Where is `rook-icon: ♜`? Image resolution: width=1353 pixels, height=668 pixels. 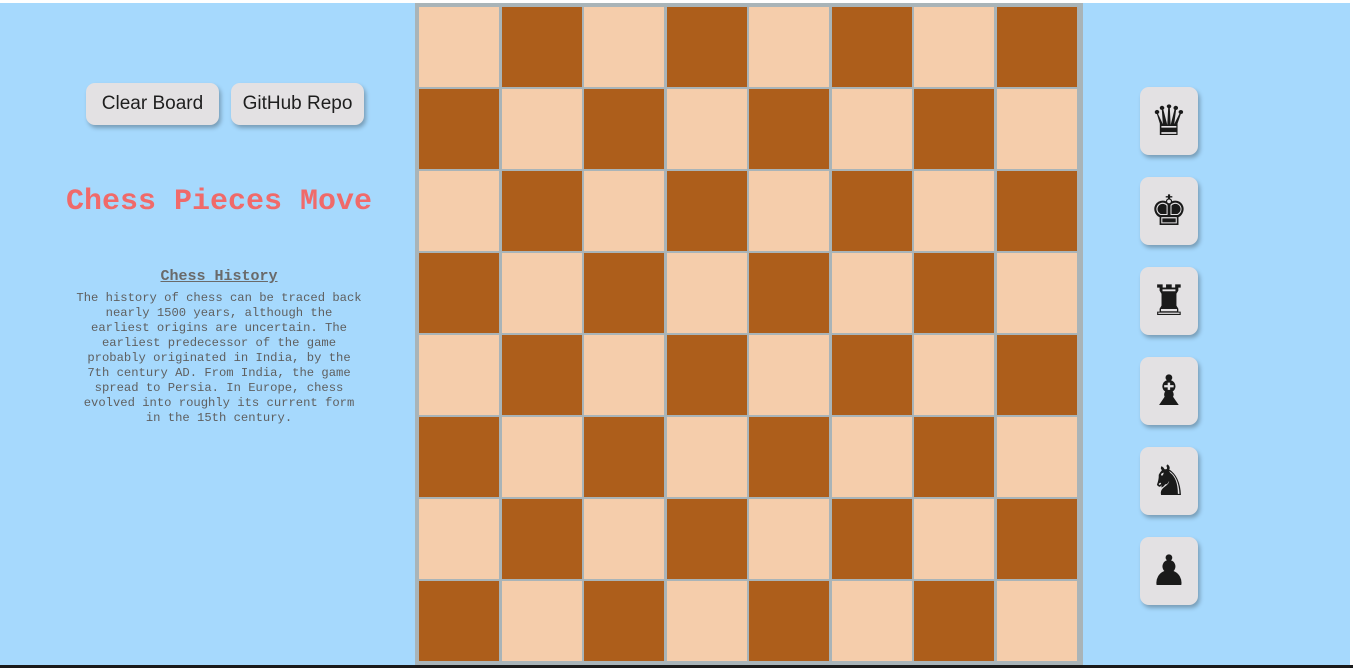 rook-icon: ♜ is located at coordinates (1169, 300).